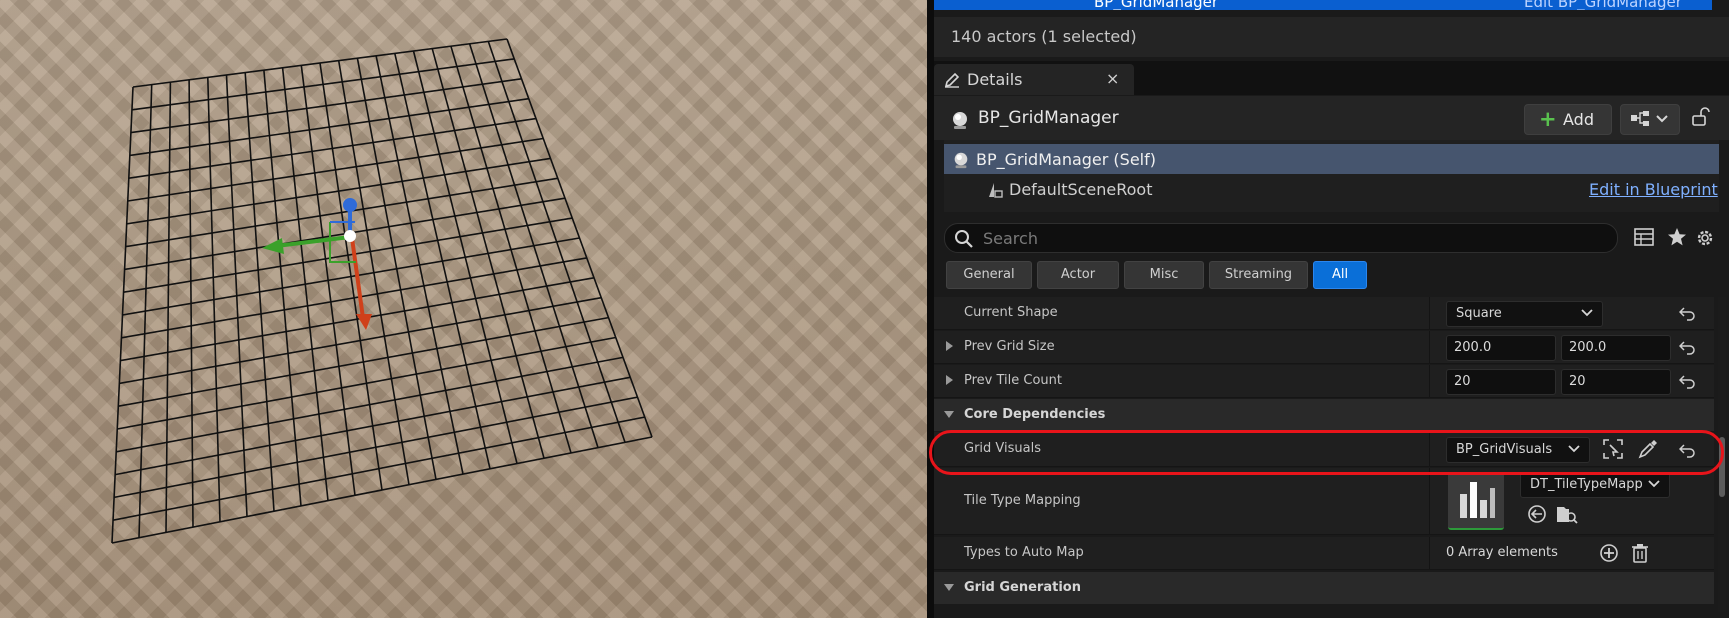 The image size is (1729, 618). I want to click on details-search, so click(1281, 238).